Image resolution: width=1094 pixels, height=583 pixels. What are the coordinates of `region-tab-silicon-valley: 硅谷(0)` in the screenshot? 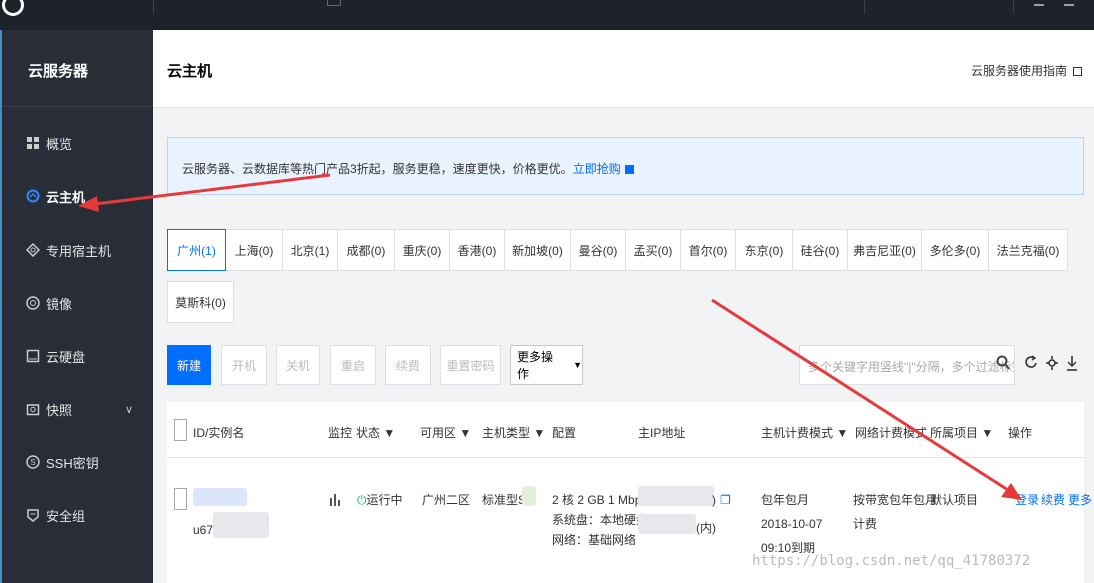 It's located at (820, 250).